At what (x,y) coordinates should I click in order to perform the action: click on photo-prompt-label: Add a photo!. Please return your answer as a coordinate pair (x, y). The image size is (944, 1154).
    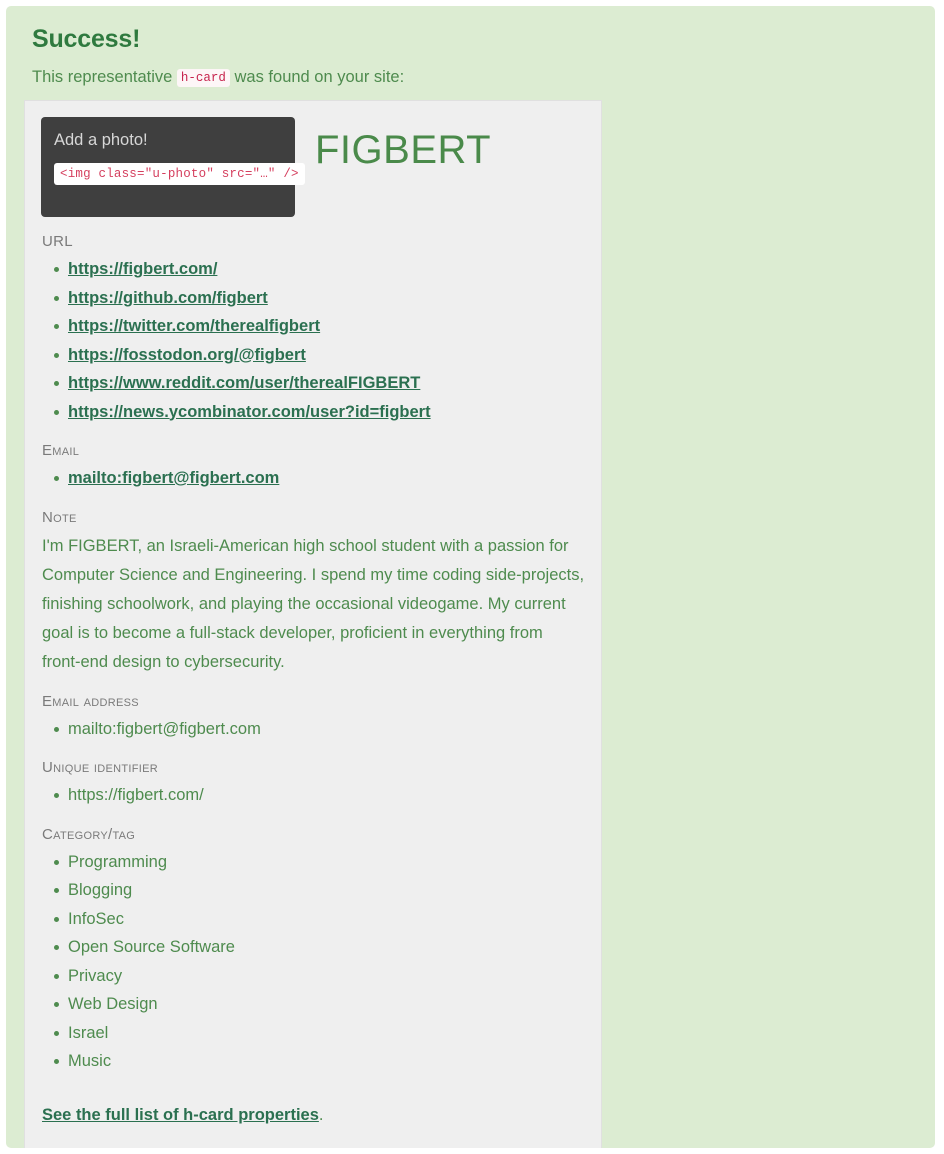
    Looking at the image, I should click on (101, 140).